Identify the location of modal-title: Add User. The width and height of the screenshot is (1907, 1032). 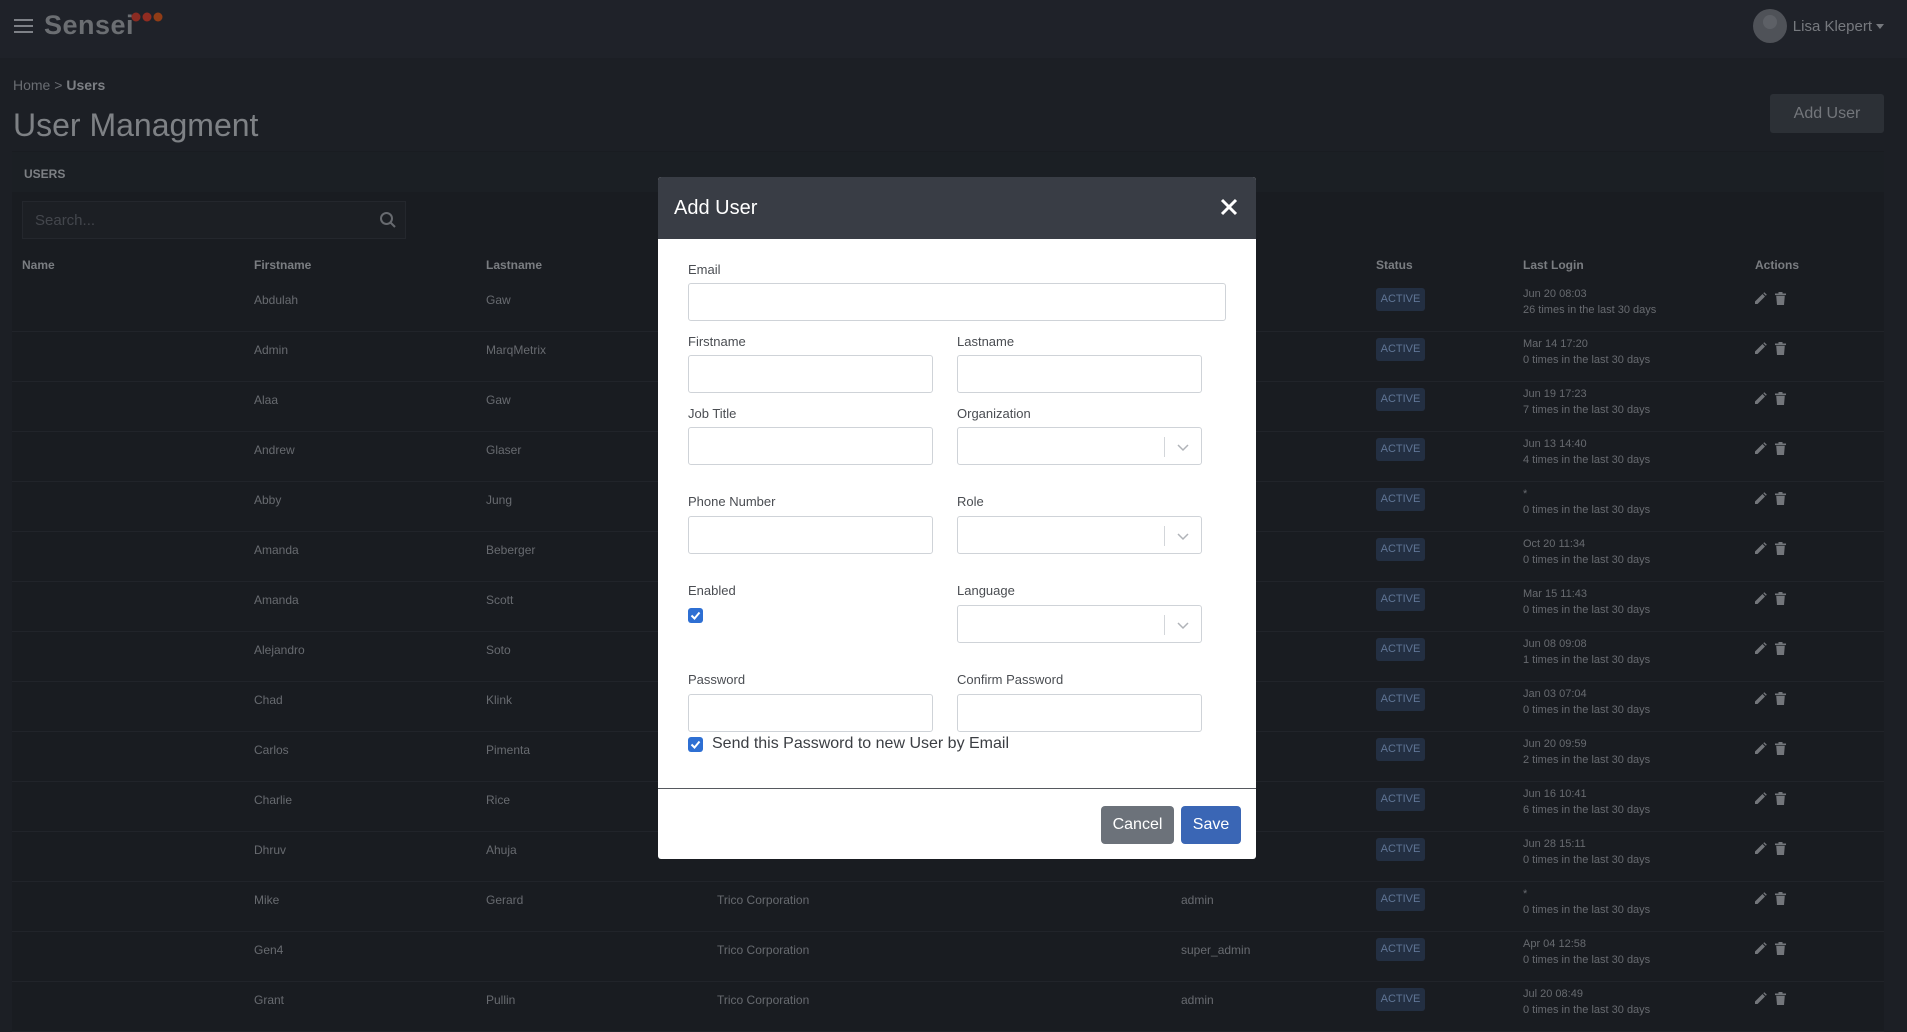
(716, 208).